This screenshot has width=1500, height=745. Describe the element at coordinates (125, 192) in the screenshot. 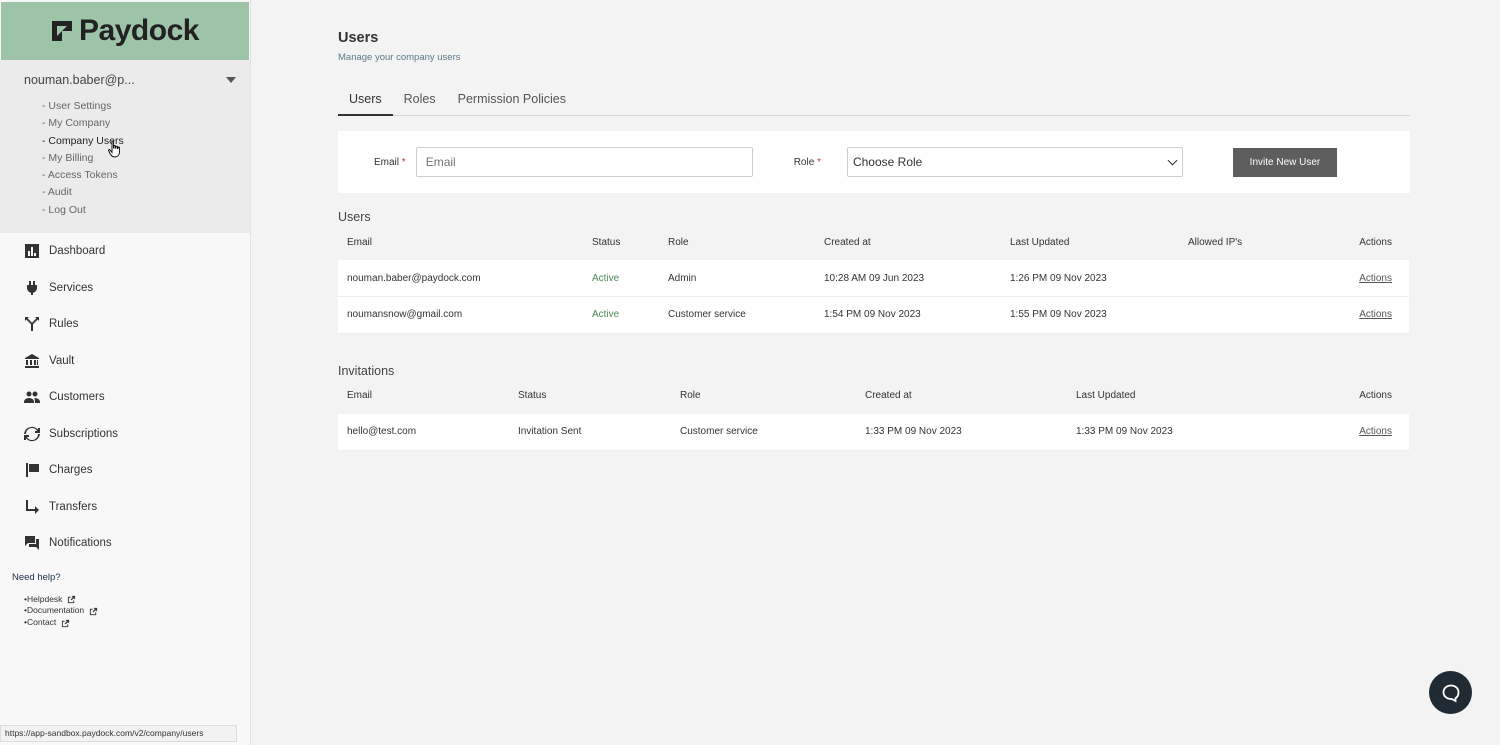

I see `user-menu-audit: - Audit` at that location.